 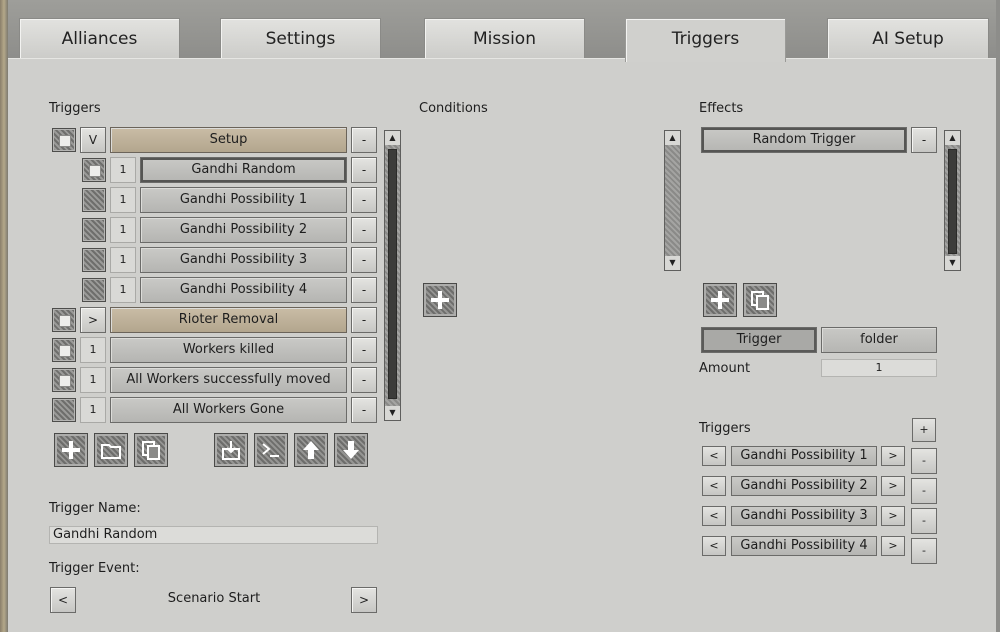 What do you see at coordinates (111, 450) in the screenshot?
I see `add-folder-button` at bounding box center [111, 450].